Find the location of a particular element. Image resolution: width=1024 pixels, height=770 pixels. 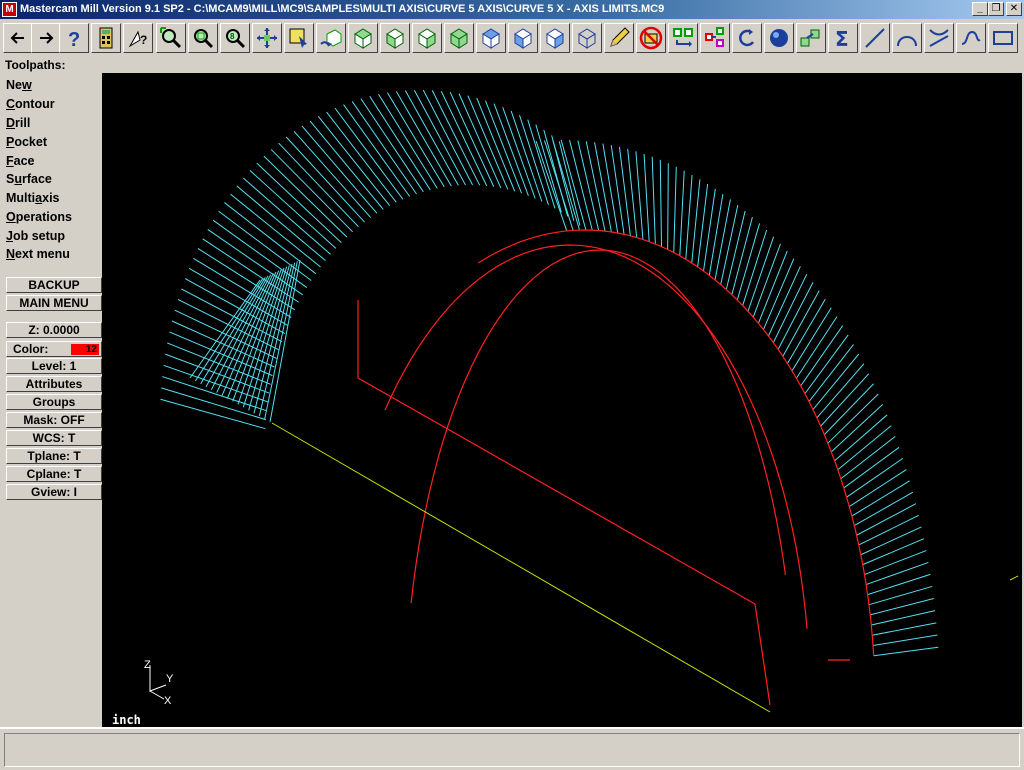

view-cube-front-button is located at coordinates (523, 38).